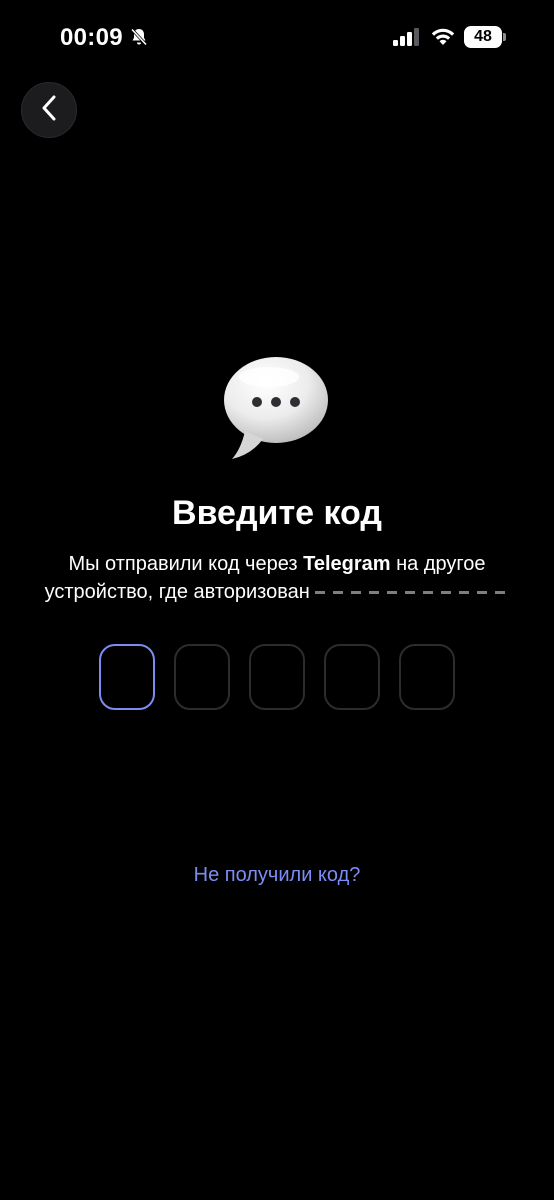 The image size is (554, 1200). Describe the element at coordinates (483, 37) in the screenshot. I see `battery-indicator: 48` at that location.